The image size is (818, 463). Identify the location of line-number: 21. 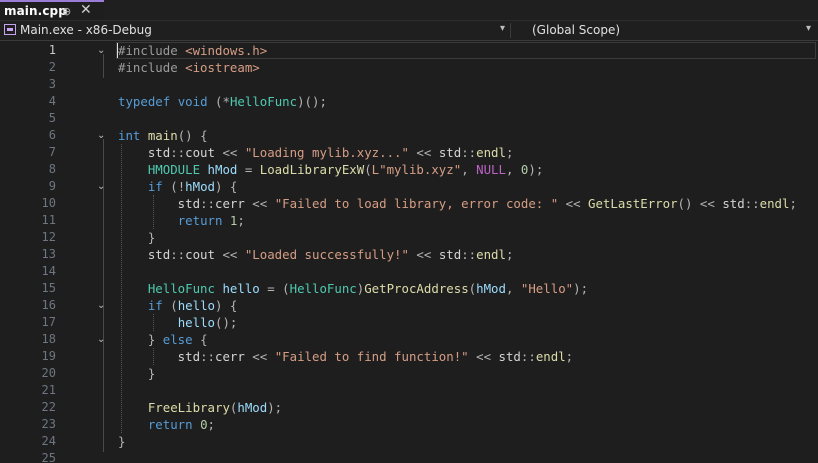
(48, 390).